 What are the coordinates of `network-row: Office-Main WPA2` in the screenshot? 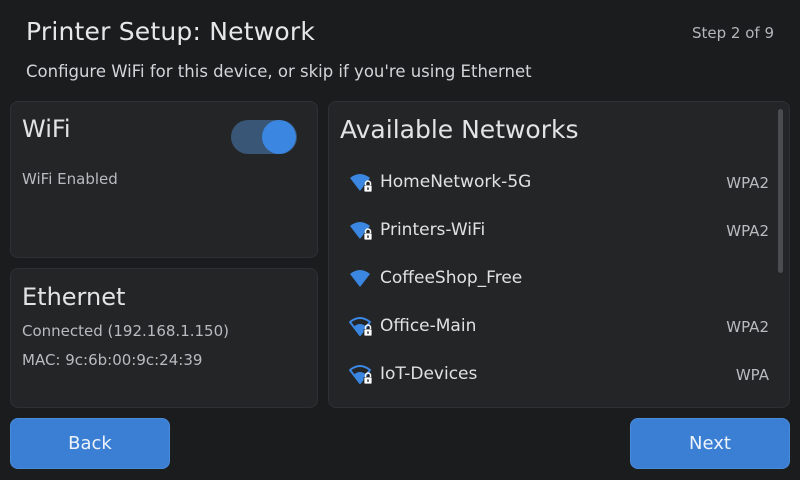 It's located at (549, 327).